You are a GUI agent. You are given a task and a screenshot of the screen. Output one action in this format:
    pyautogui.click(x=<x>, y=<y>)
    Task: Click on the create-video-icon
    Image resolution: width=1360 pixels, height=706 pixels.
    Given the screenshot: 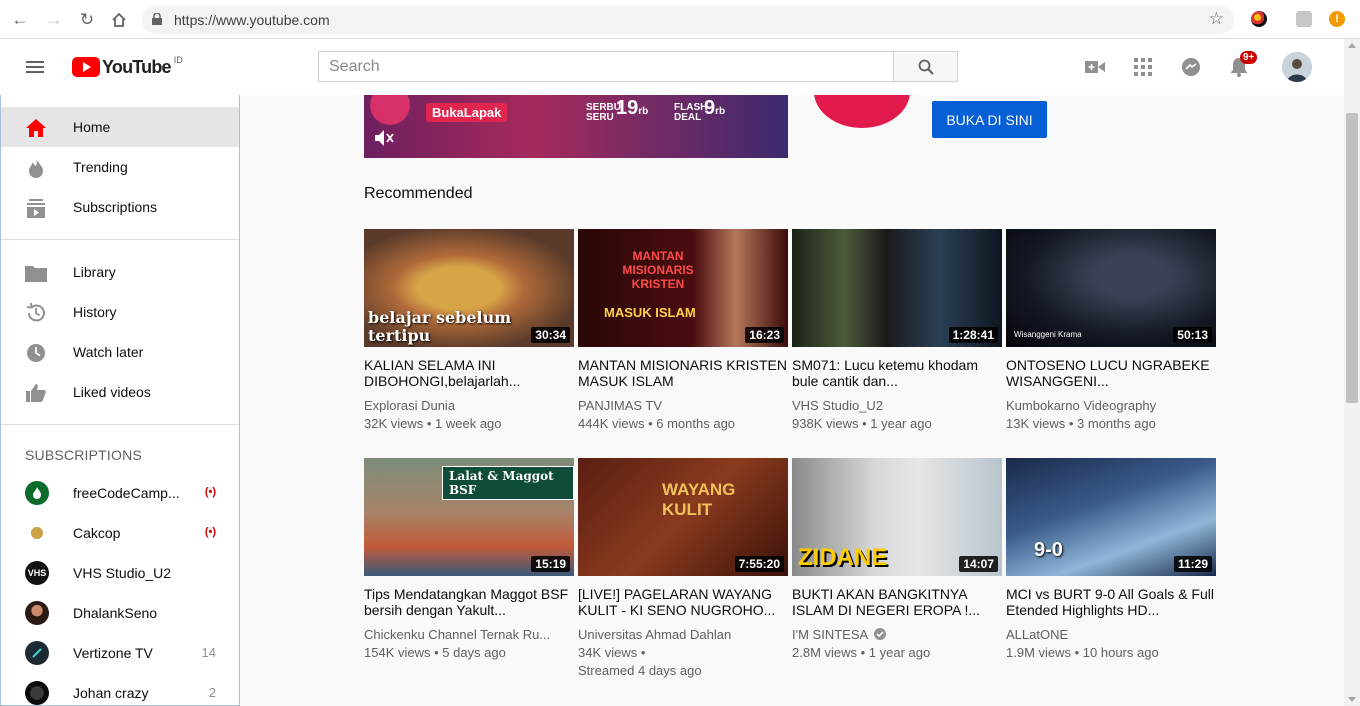 What is the action you would take?
    pyautogui.click(x=1095, y=67)
    